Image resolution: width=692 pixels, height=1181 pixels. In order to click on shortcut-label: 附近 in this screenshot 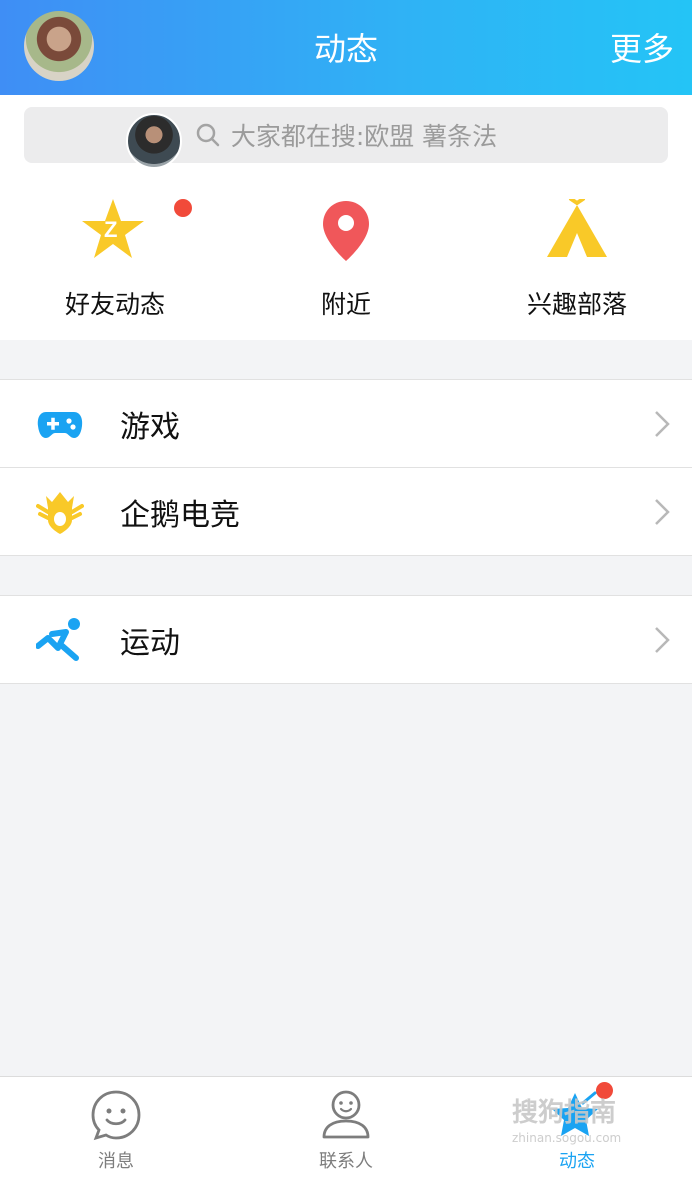, I will do `click(345, 304)`.